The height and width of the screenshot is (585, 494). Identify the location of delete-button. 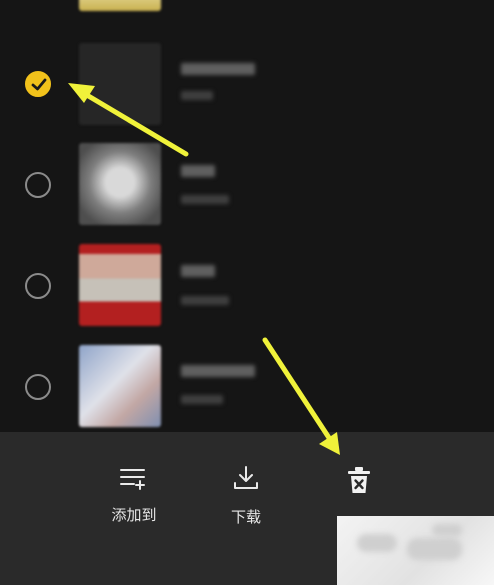
(359, 482).